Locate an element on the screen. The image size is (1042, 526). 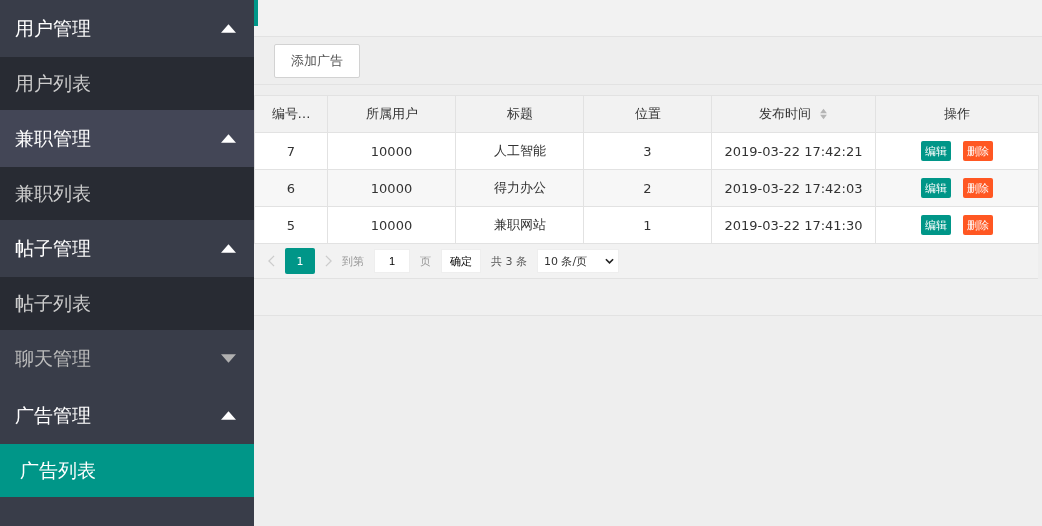
page-unit-label: 页 is located at coordinates (425, 261).